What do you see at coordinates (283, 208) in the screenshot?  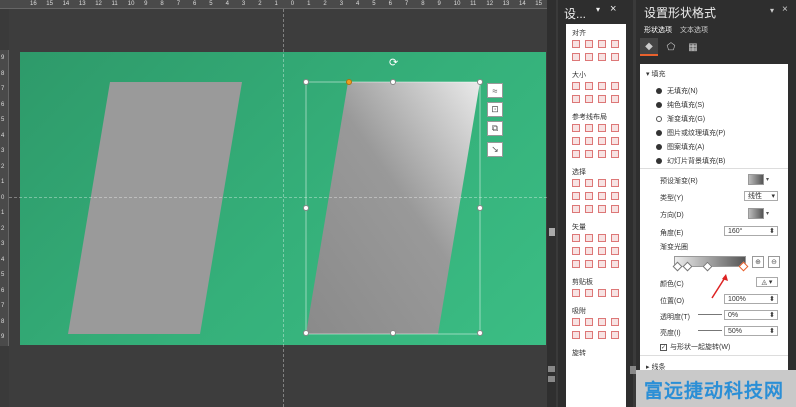 I see `vertical-guide` at bounding box center [283, 208].